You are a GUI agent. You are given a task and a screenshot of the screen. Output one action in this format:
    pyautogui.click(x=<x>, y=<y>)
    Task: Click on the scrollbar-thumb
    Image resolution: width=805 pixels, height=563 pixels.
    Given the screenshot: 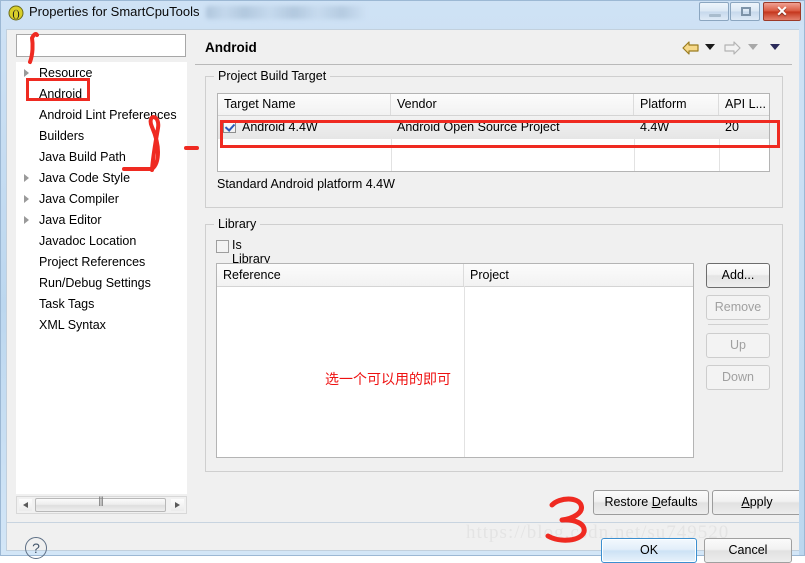 What is the action you would take?
    pyautogui.click(x=100, y=504)
    